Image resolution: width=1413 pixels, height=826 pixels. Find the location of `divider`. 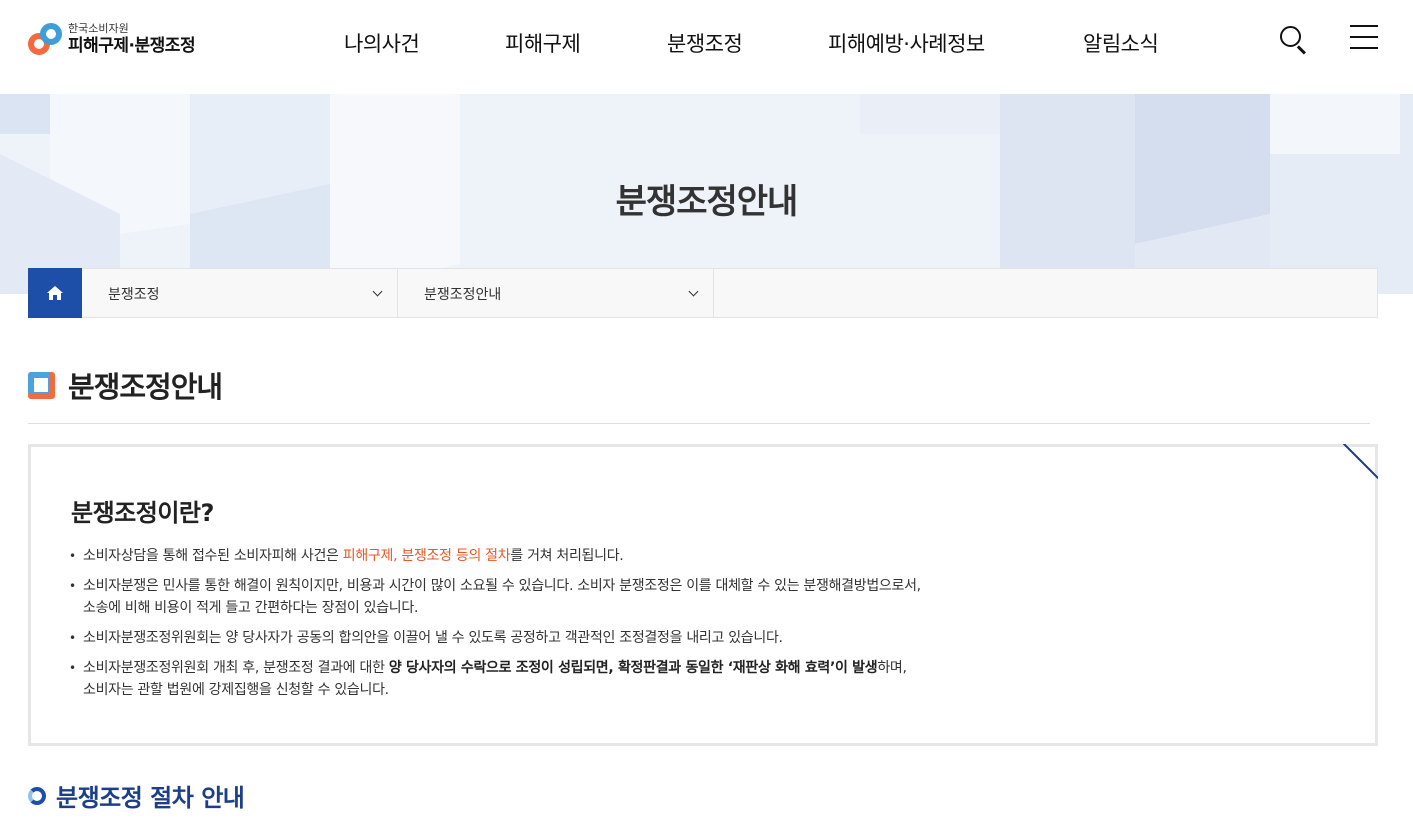

divider is located at coordinates (699, 423).